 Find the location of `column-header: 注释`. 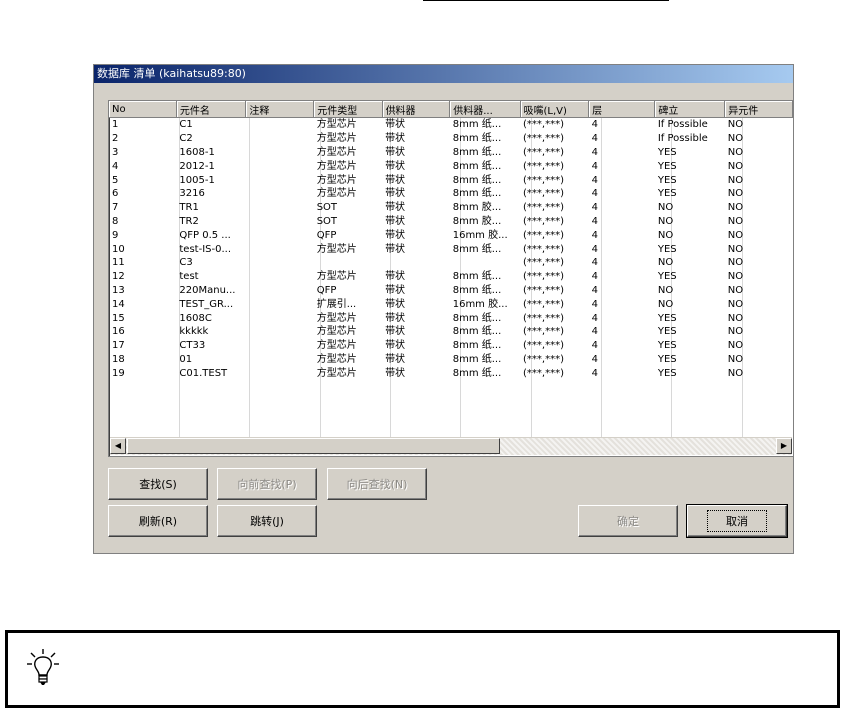

column-header: 注释 is located at coordinates (280, 109).